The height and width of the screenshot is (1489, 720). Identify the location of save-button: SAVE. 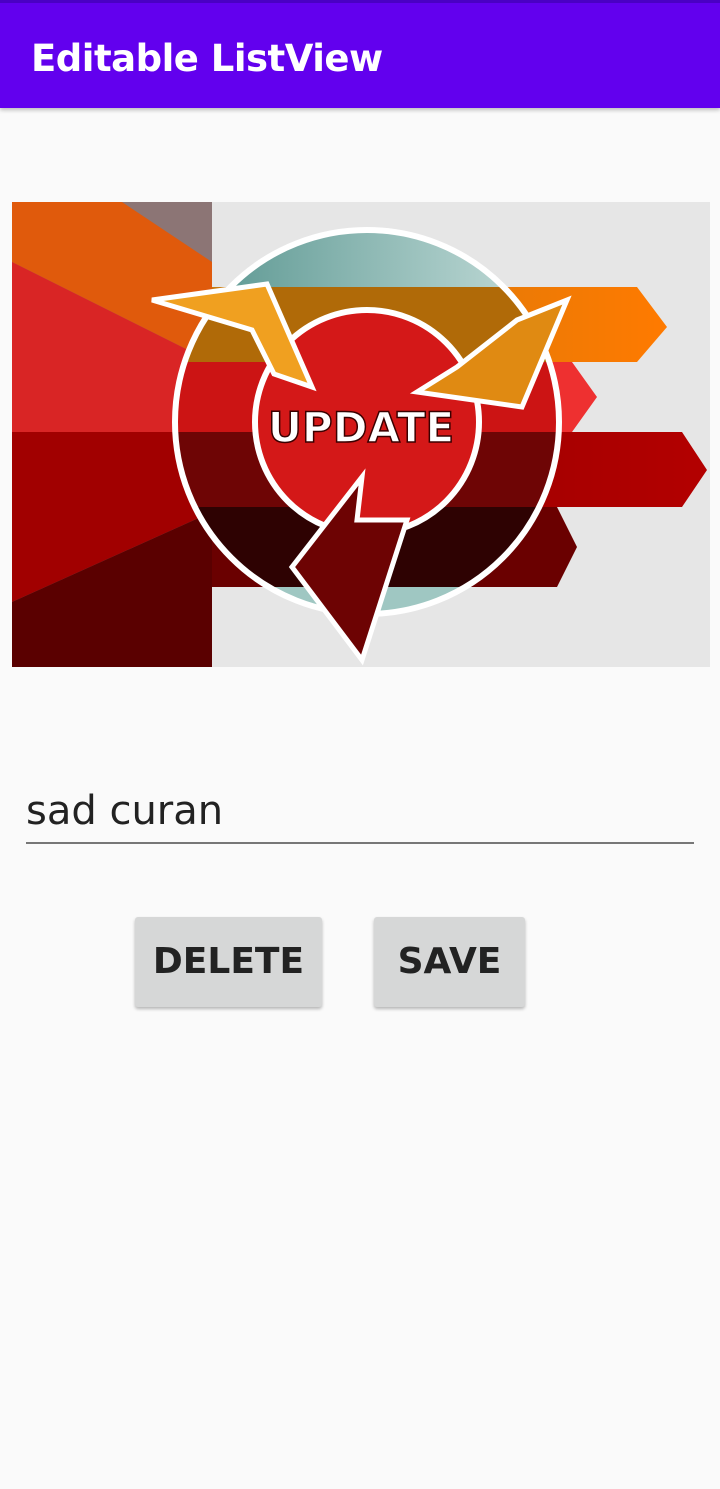
(449, 962).